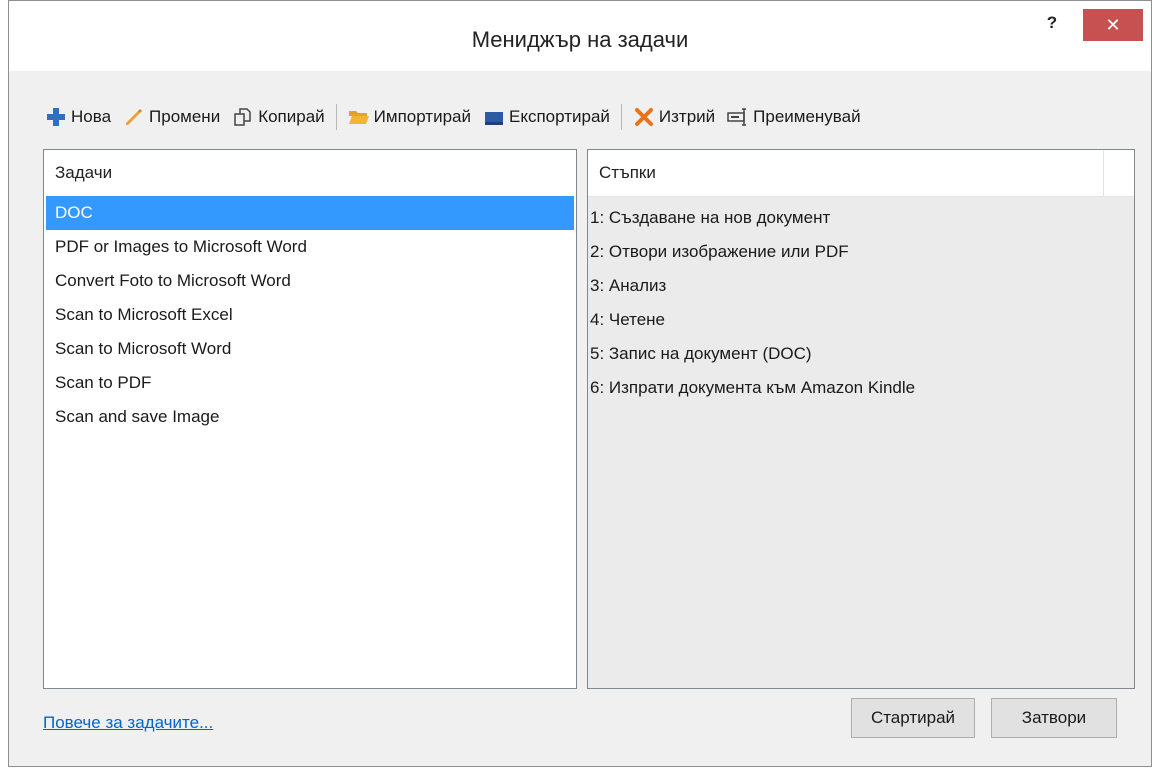  Describe the element at coordinates (644, 117) in the screenshot. I see `delete-x-icon` at that location.